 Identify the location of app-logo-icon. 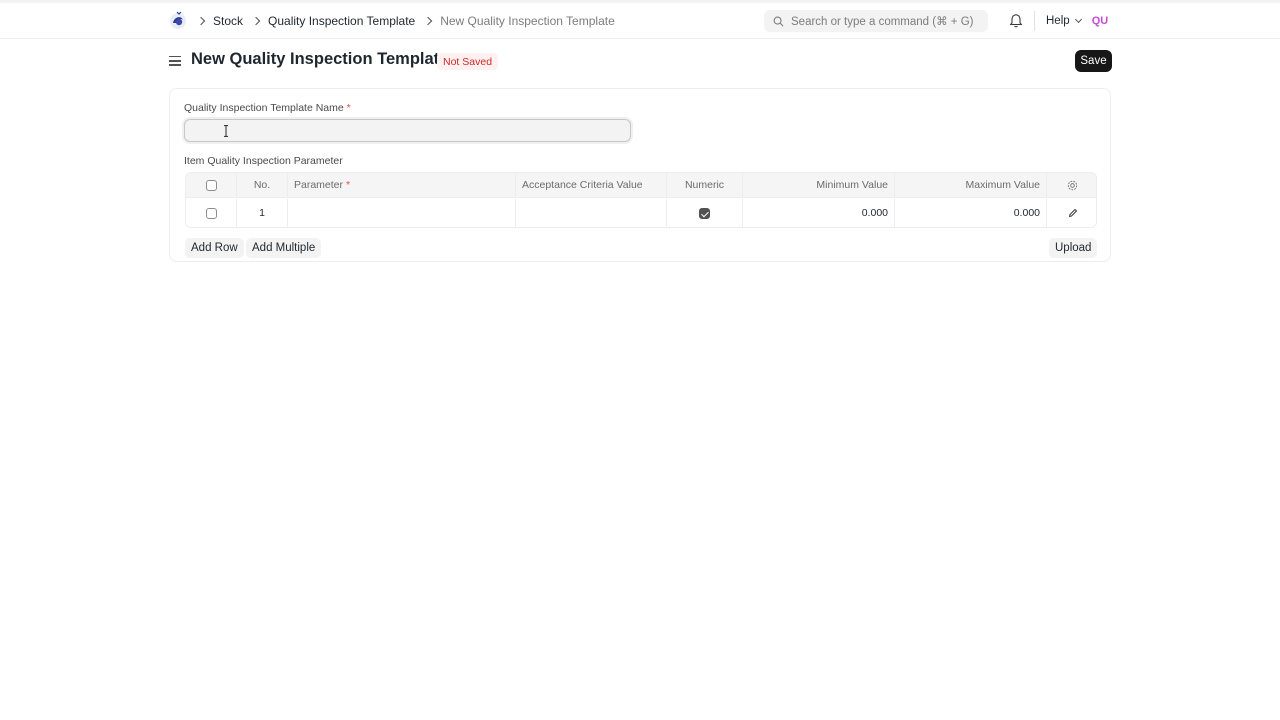
(178, 20).